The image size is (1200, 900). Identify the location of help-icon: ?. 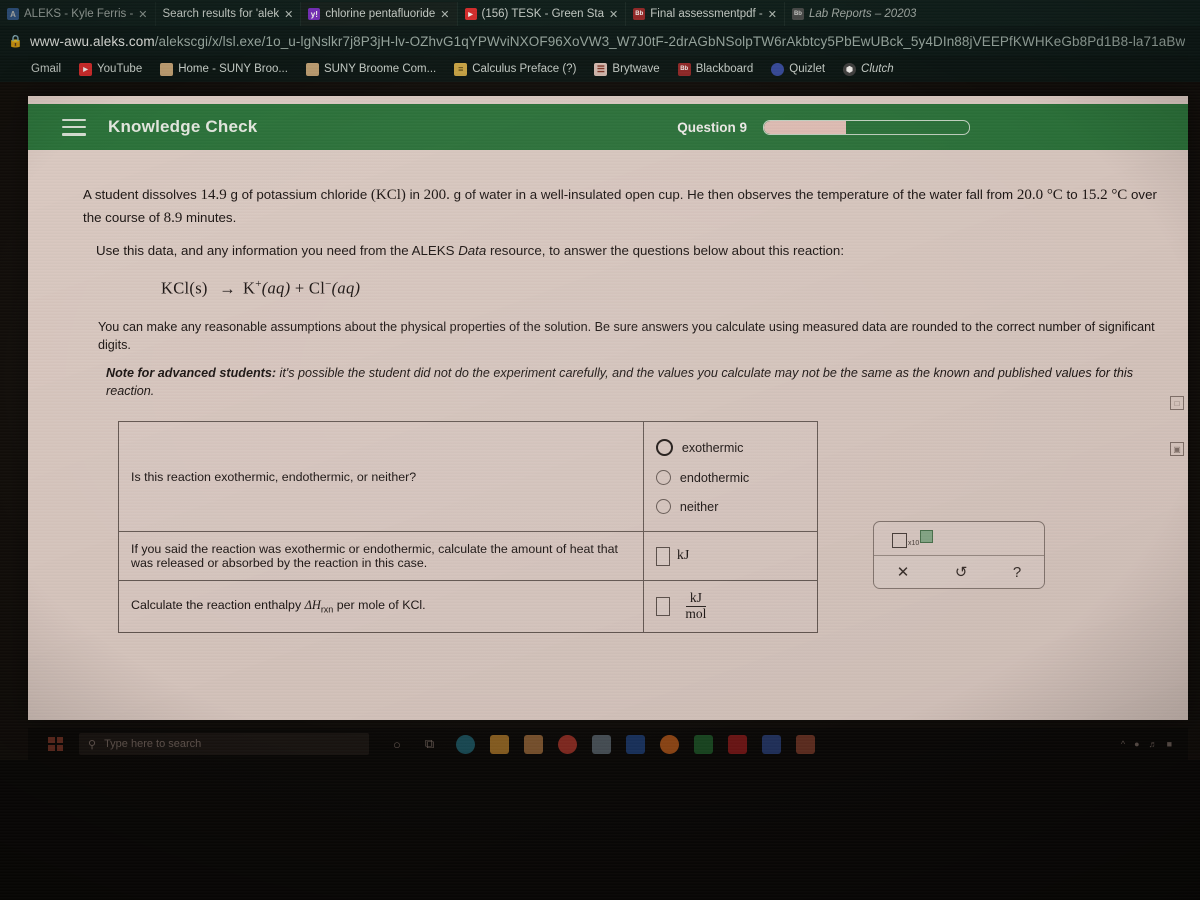
(1017, 572).